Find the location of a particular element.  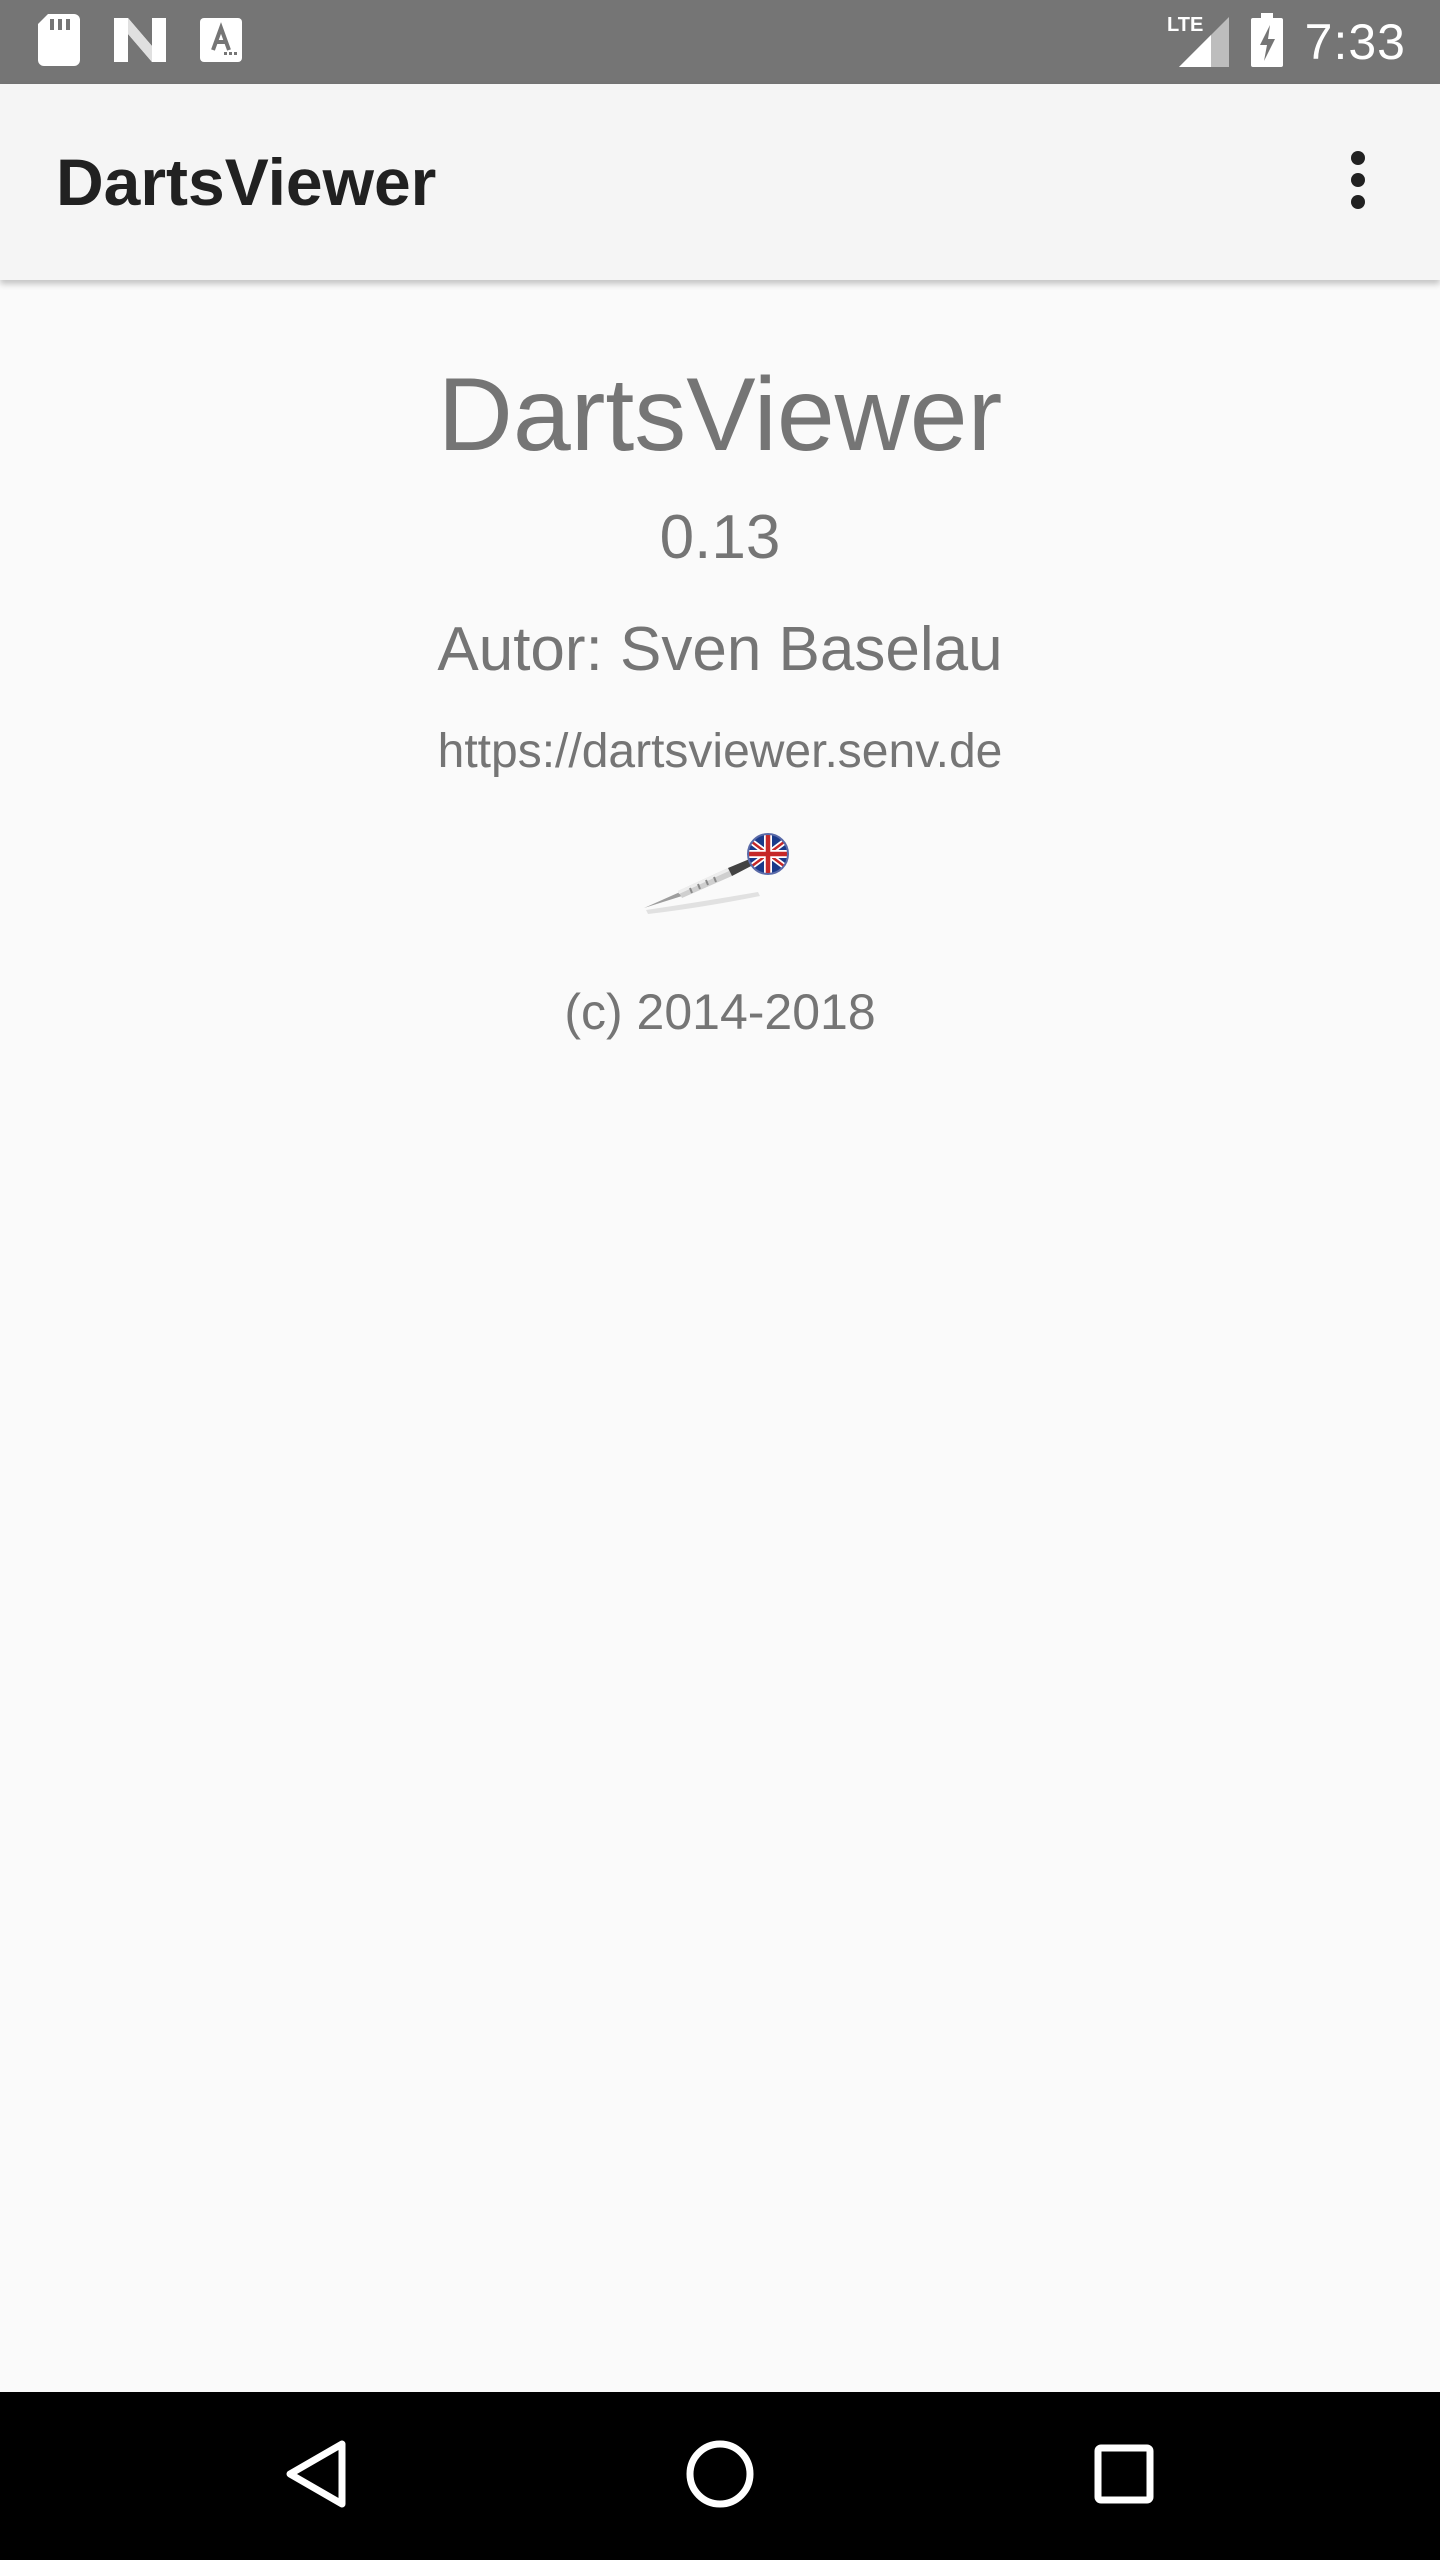

status-left-icons is located at coordinates (140, 42).